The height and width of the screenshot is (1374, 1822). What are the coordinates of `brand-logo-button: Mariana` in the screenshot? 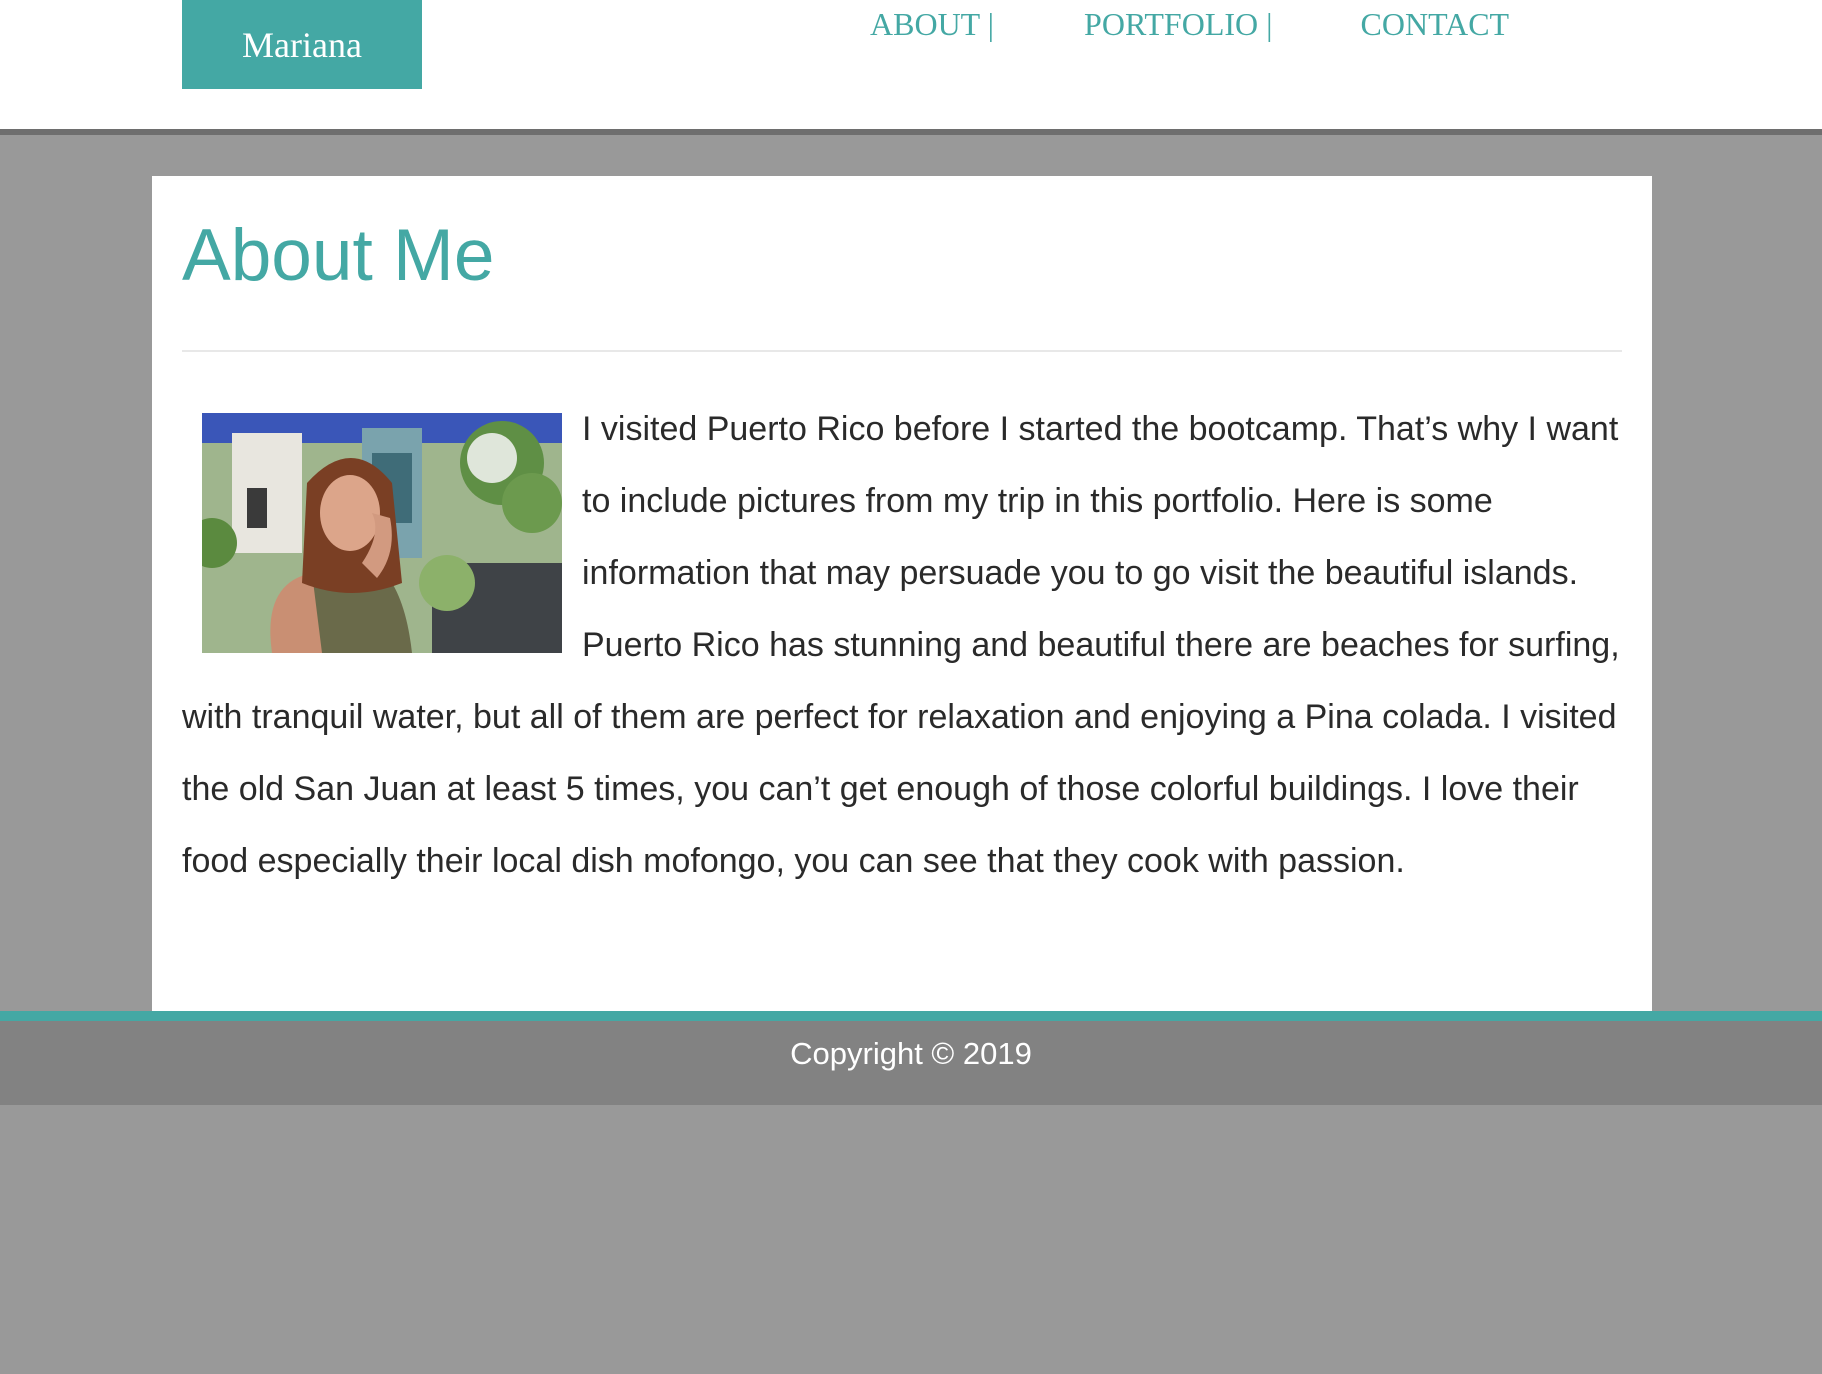 It's located at (302, 44).